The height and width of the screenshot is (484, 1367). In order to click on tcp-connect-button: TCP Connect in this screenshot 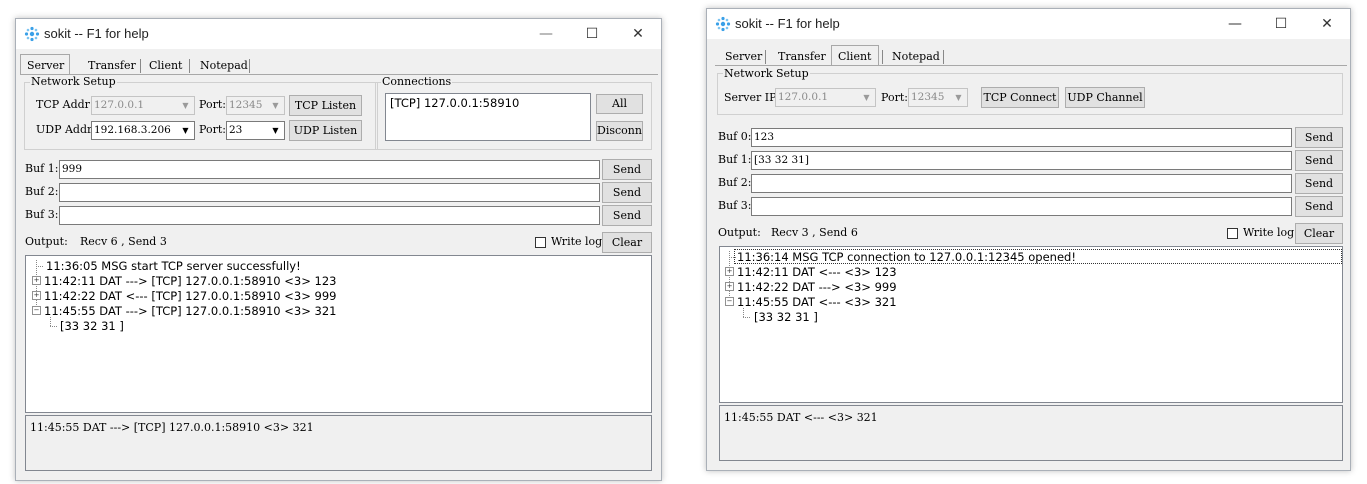, I will do `click(1020, 97)`.